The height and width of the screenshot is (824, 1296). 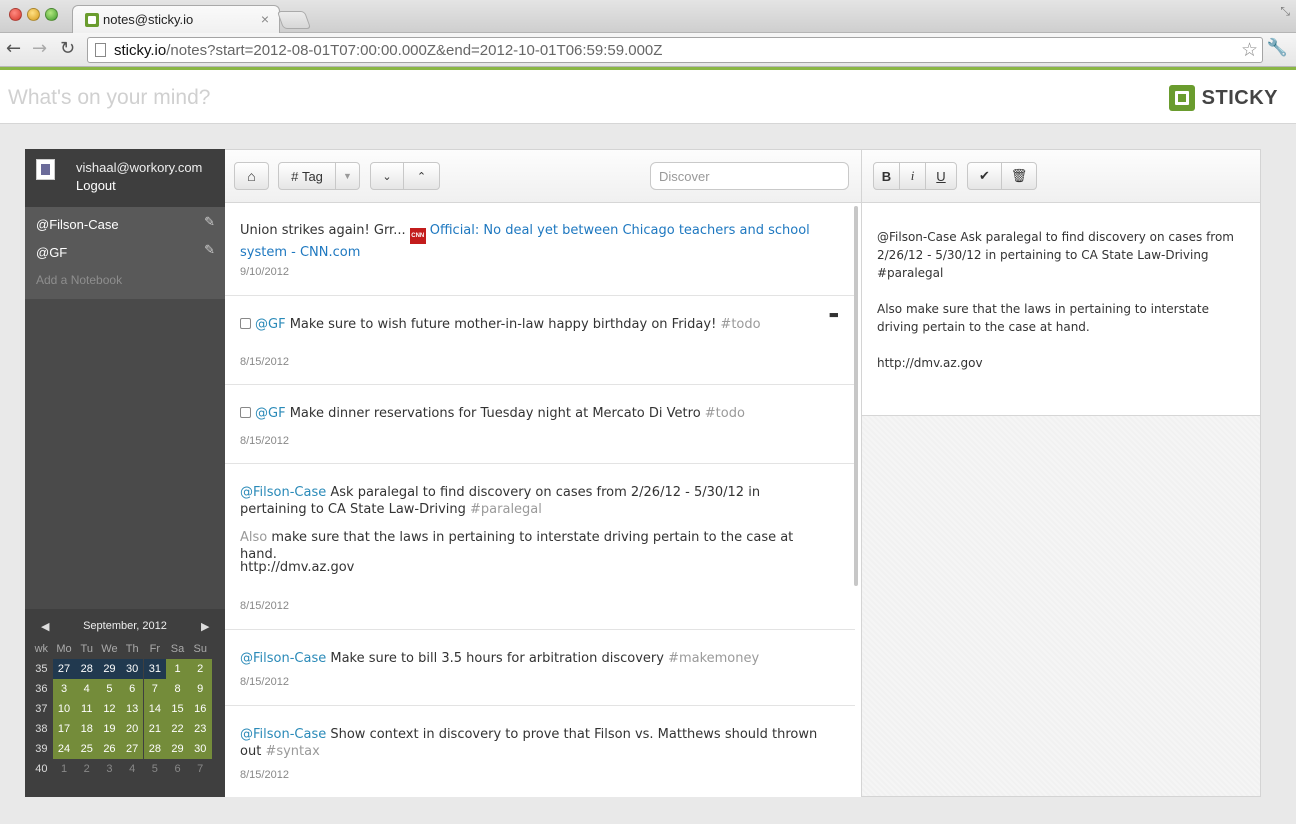 I want to click on discover-search-input, so click(x=749, y=176).